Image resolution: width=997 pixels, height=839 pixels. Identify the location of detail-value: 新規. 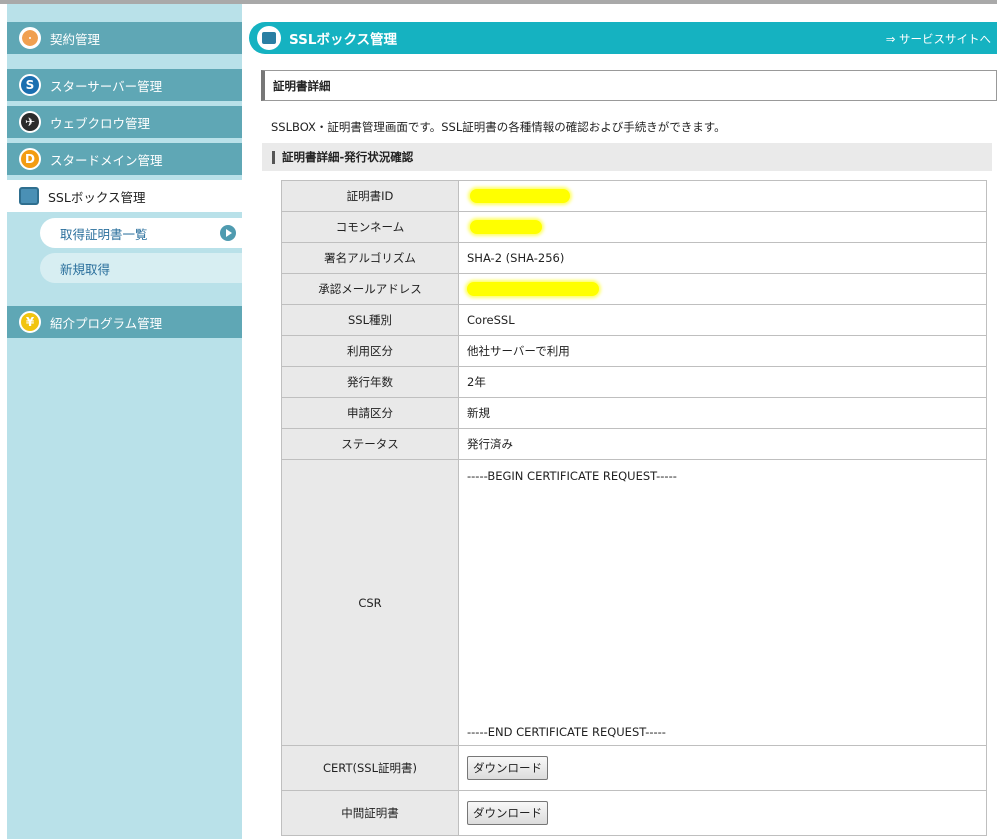
(722, 413).